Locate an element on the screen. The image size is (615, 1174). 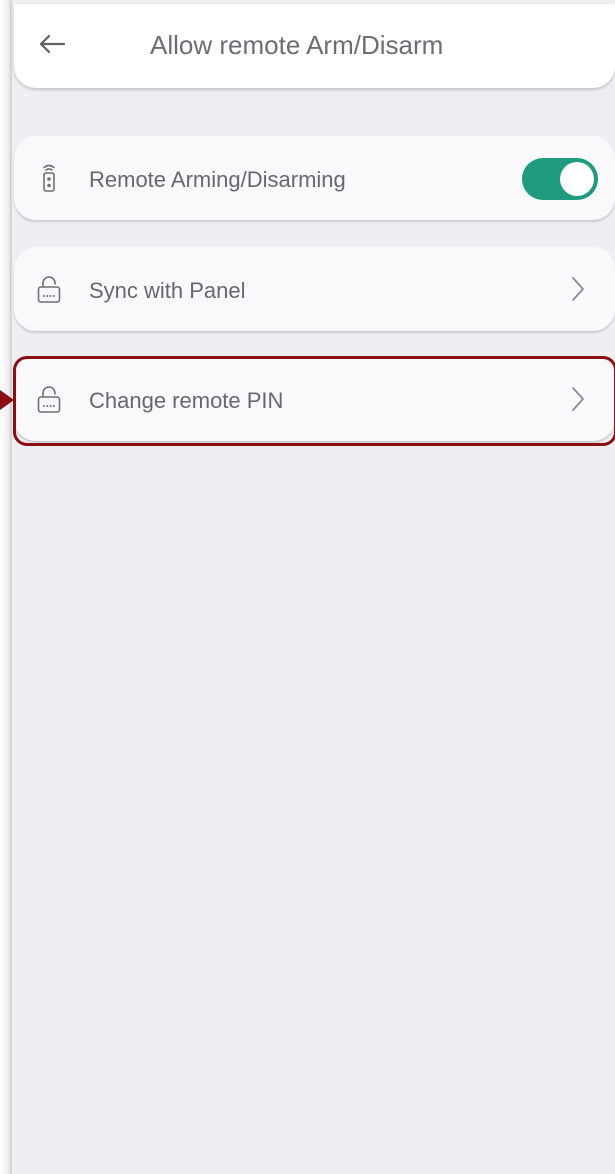
sync-with-panel-row: Sync with Panel is located at coordinates (314, 289).